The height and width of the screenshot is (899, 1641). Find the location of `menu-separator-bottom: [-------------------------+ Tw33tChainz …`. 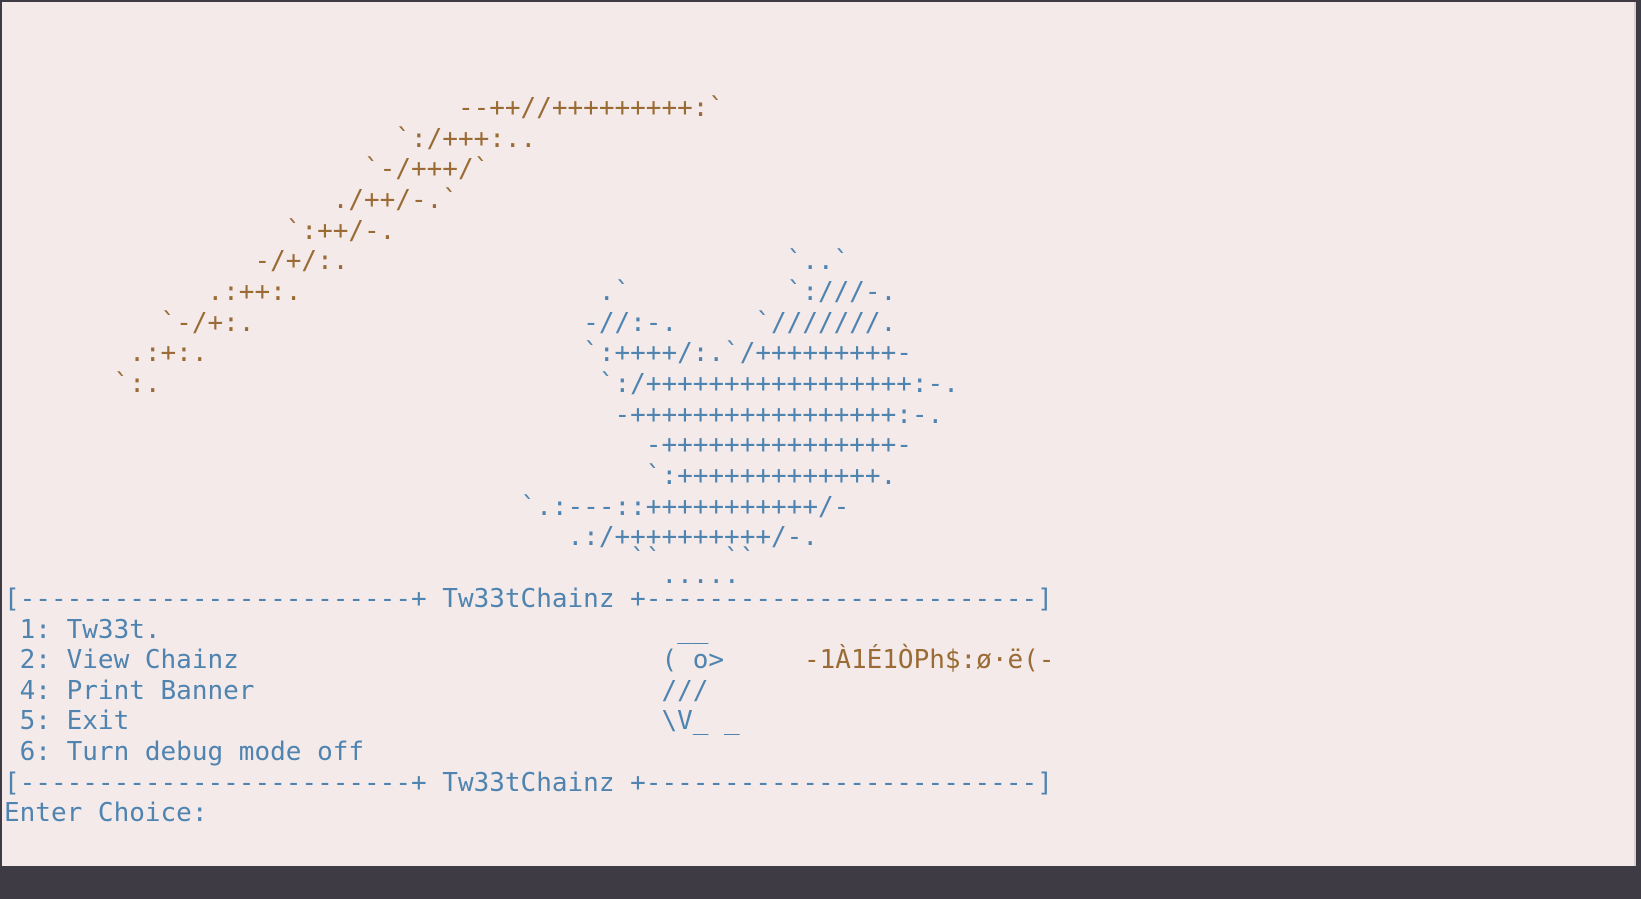

menu-separator-bottom: [-------------------------+ Tw33tChainz … is located at coordinates (528, 783).